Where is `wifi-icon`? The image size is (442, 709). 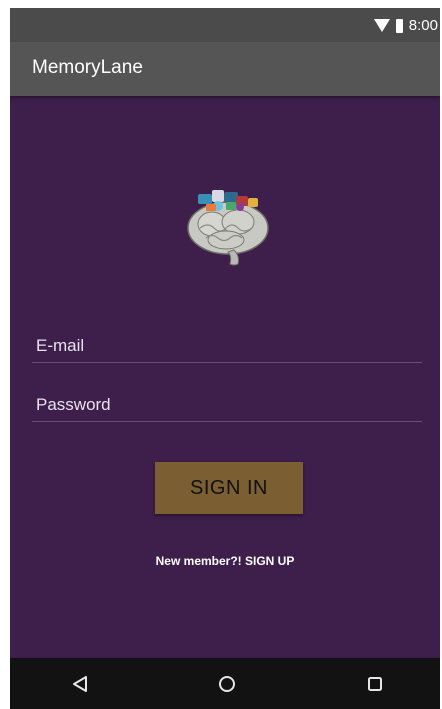 wifi-icon is located at coordinates (381, 25).